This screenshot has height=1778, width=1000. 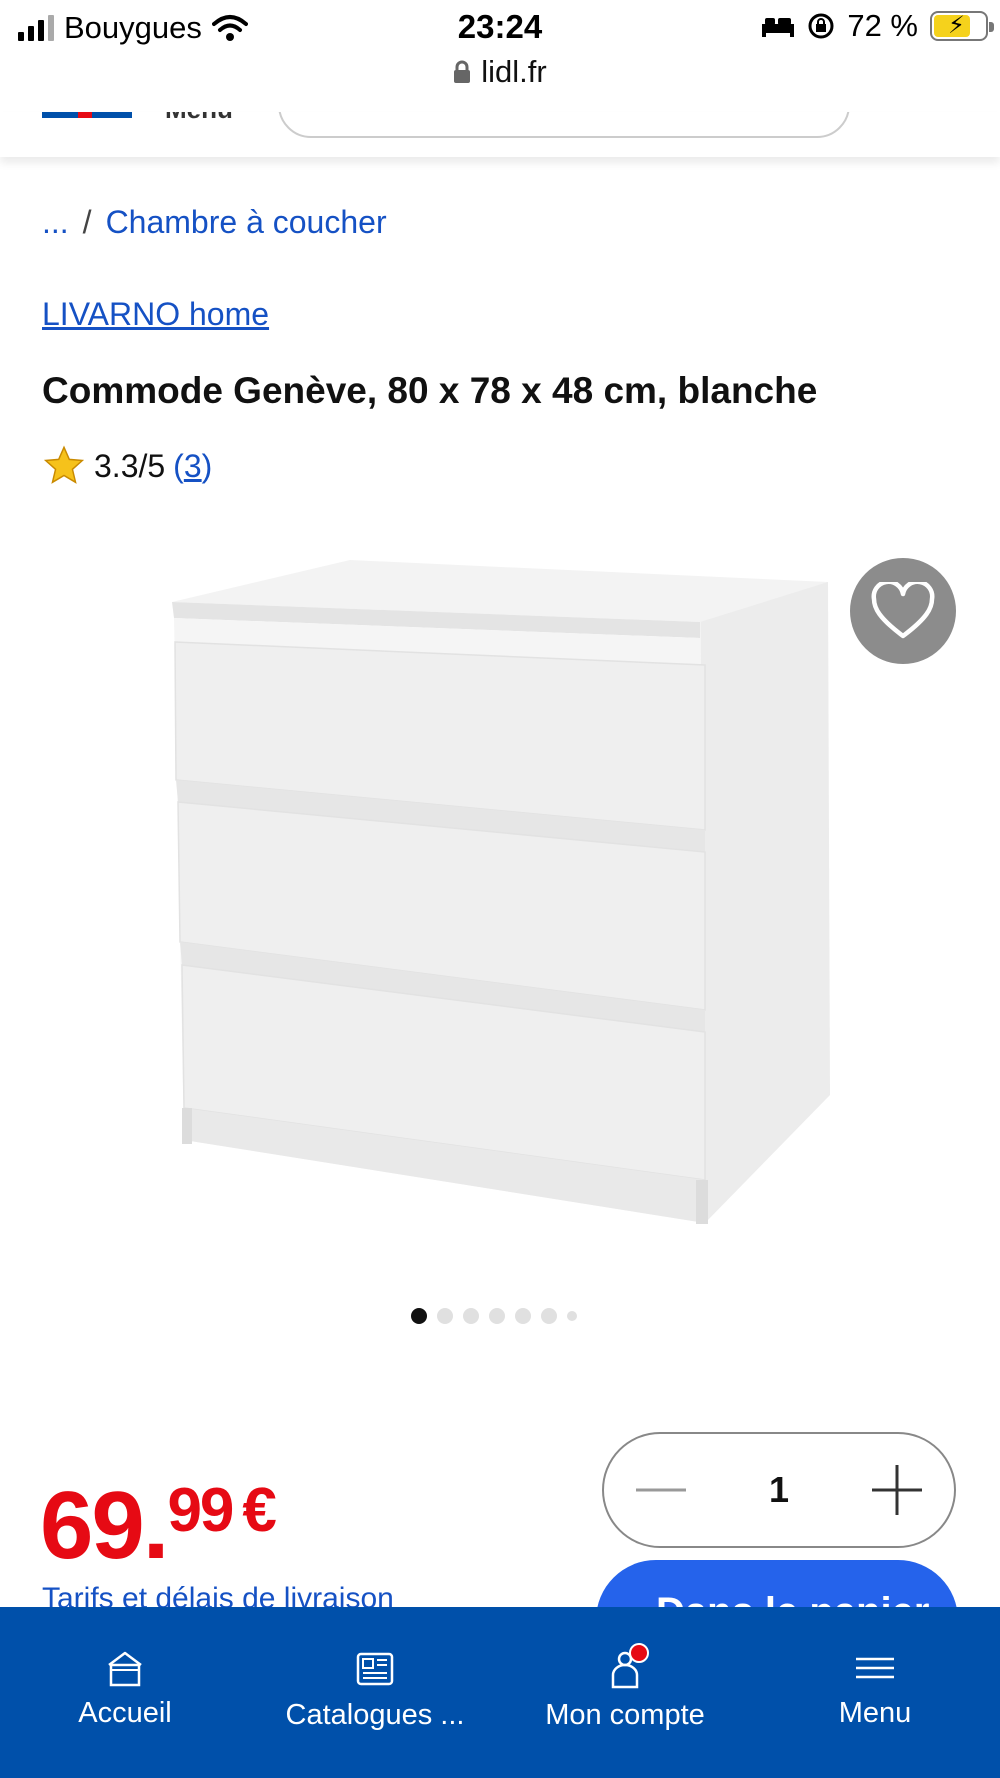 What do you see at coordinates (259, 1510) in the screenshot?
I see `price-currency: €` at bounding box center [259, 1510].